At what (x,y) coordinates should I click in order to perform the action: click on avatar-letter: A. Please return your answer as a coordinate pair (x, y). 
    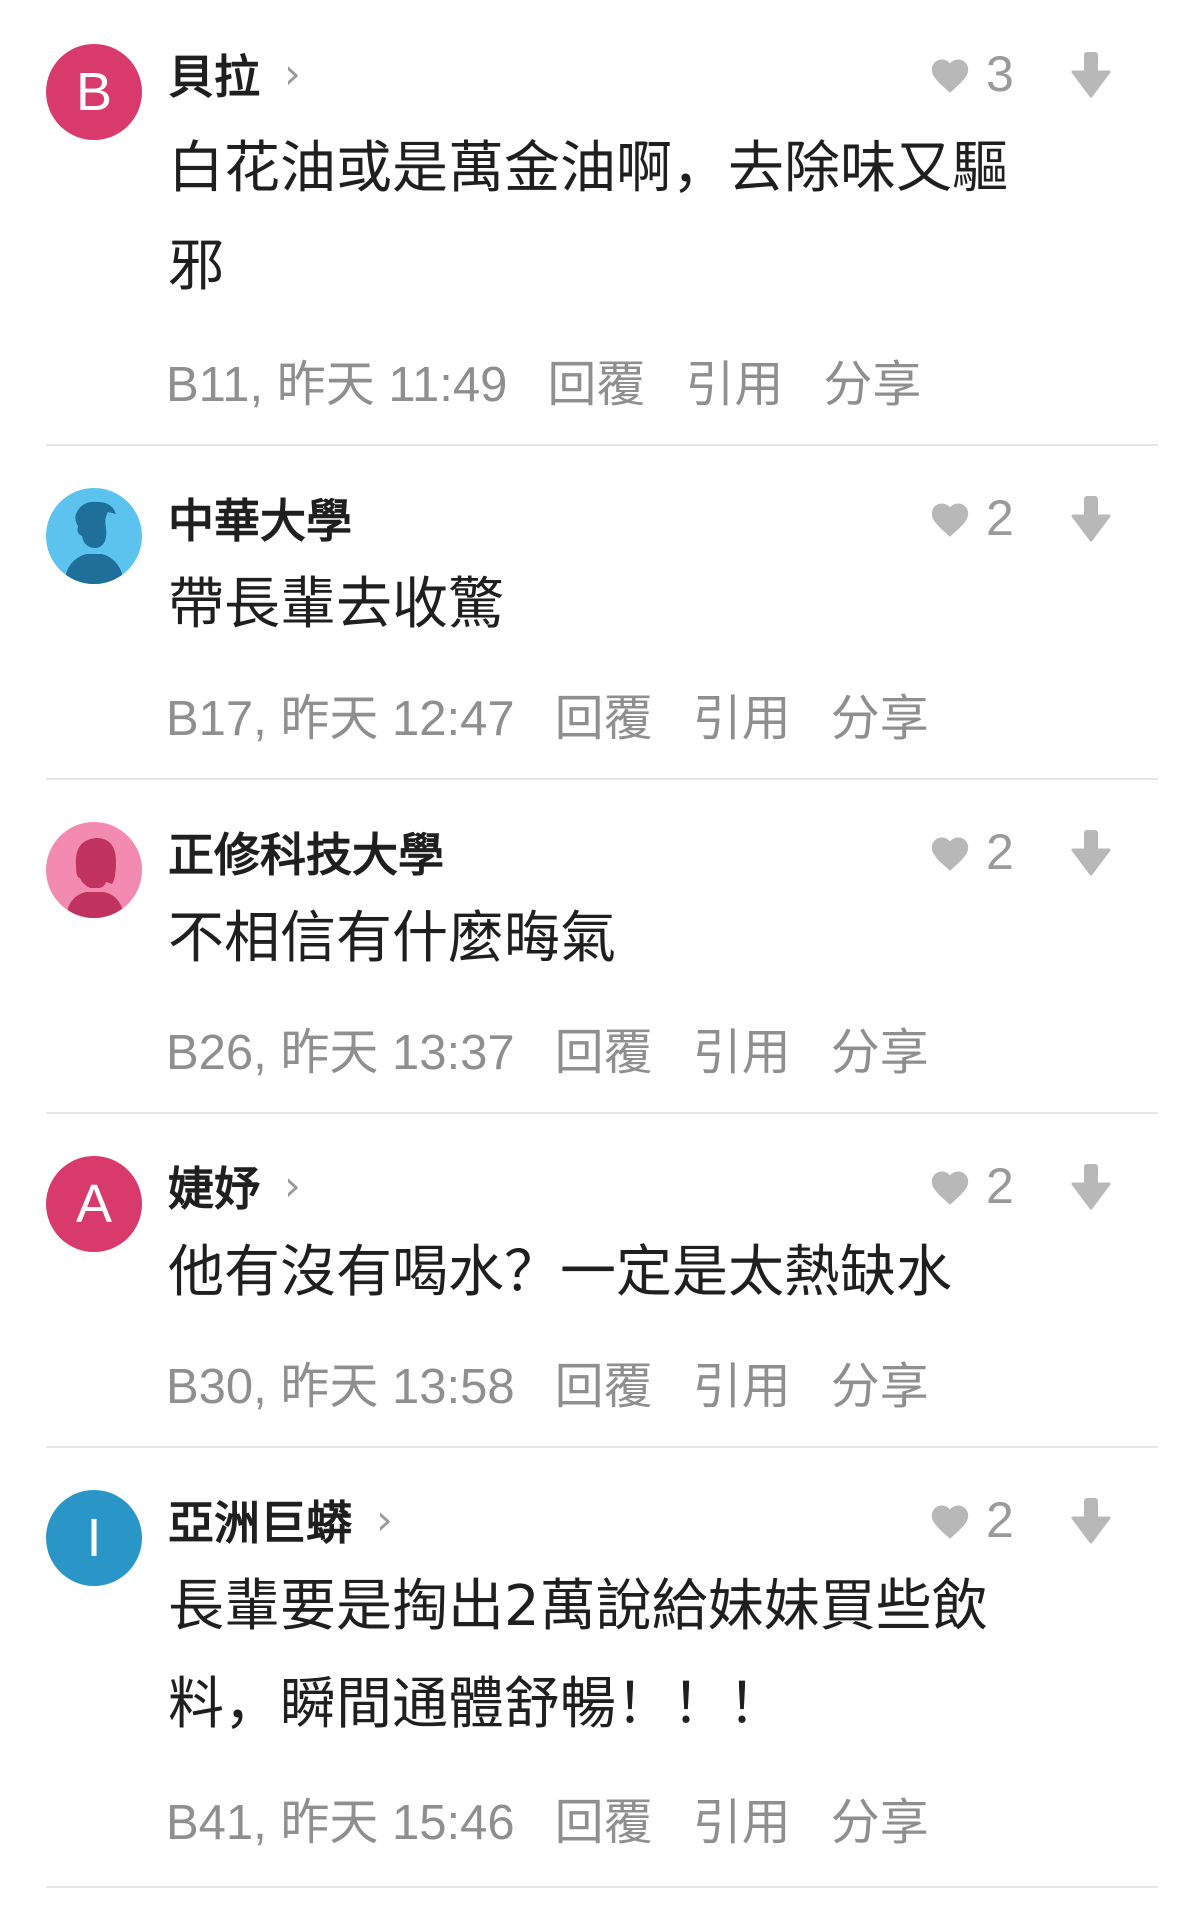
    Looking at the image, I should click on (94, 1204).